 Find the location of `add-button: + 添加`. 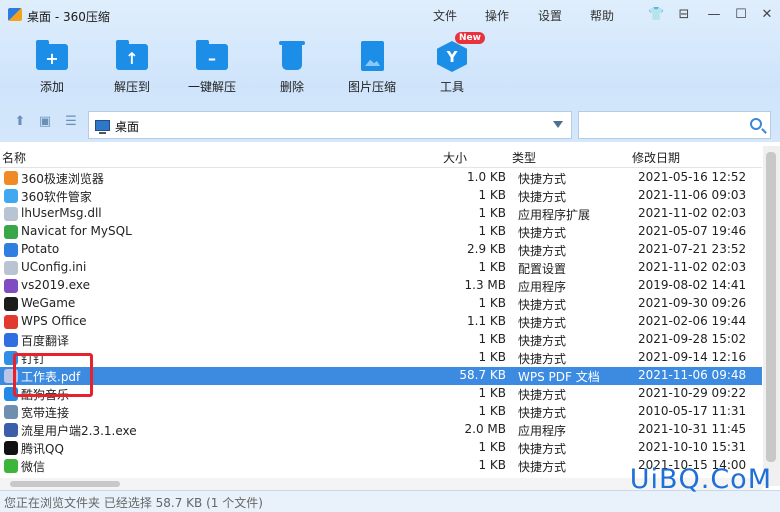

add-button: + 添加 is located at coordinates (52, 68).